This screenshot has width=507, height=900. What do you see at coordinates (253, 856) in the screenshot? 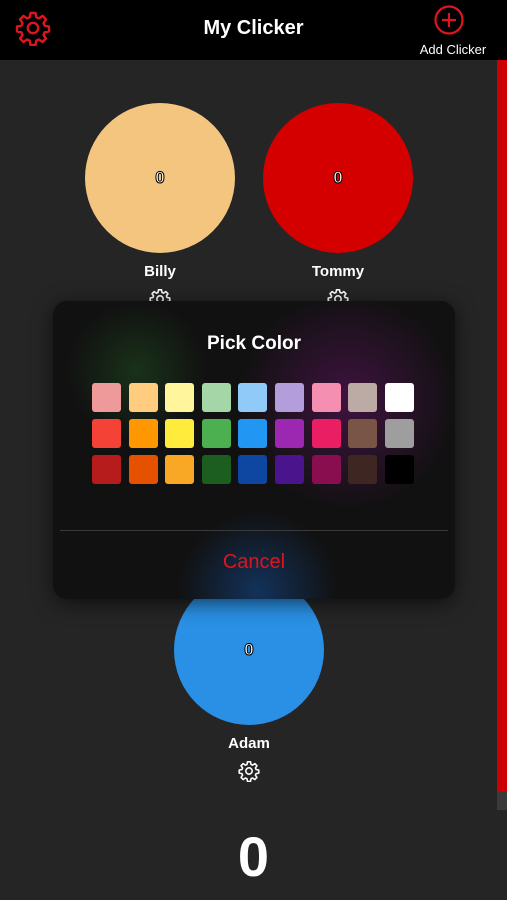
I see `total-count: 0` at bounding box center [253, 856].